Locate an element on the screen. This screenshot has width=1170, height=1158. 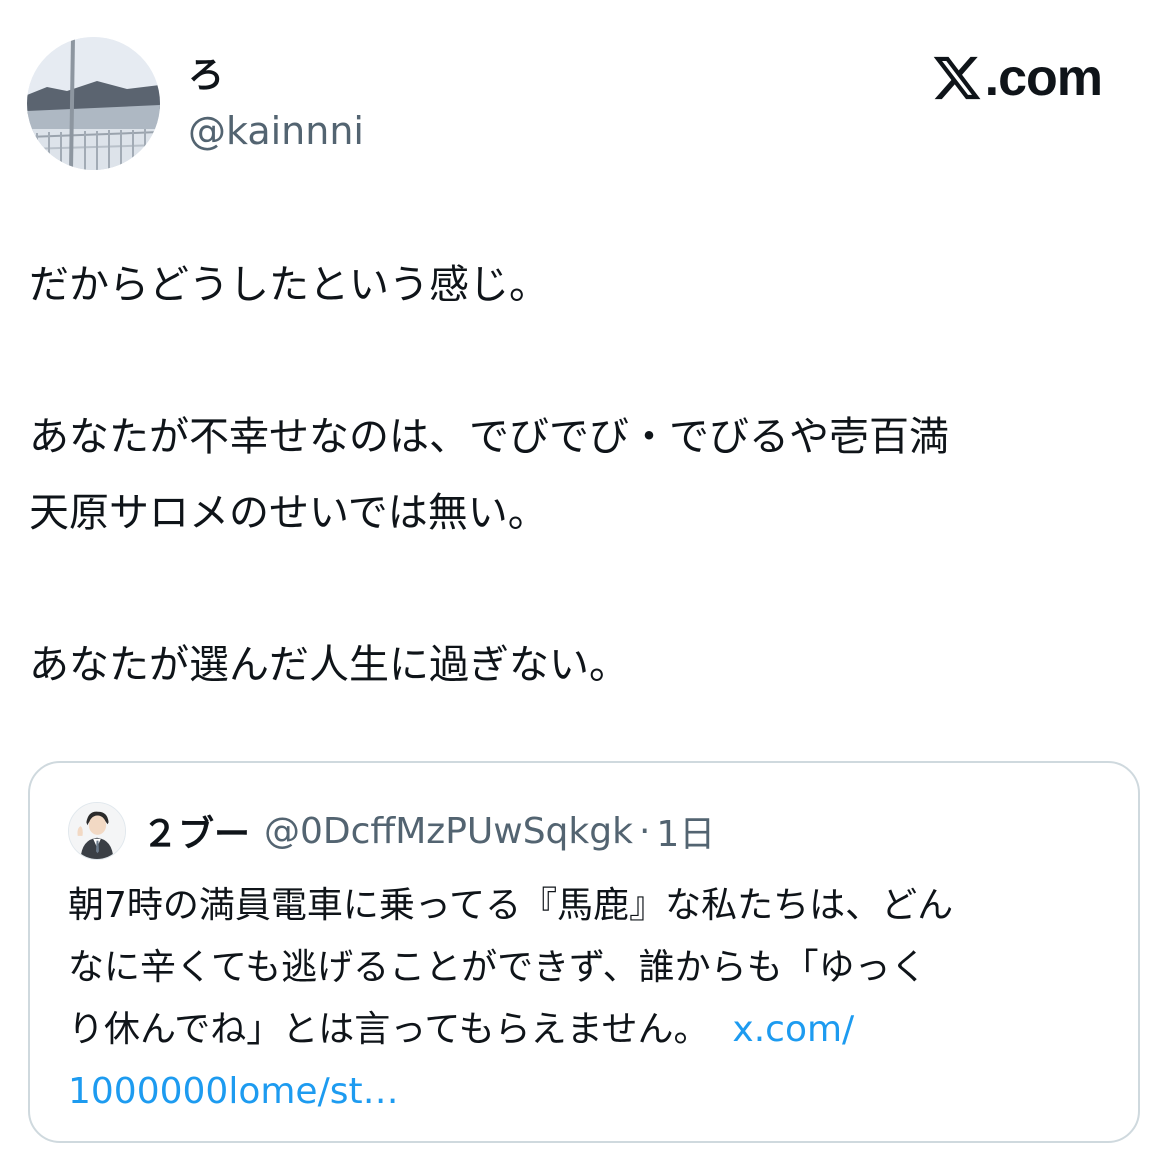
quoted-author-avatar is located at coordinates (97, 831).